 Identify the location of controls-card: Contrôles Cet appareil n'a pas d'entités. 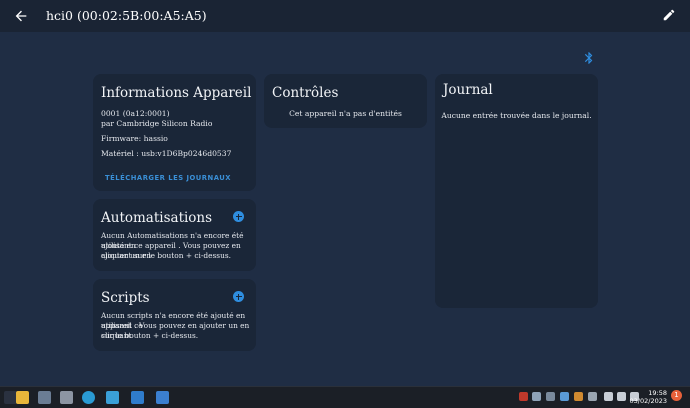
(345, 101).